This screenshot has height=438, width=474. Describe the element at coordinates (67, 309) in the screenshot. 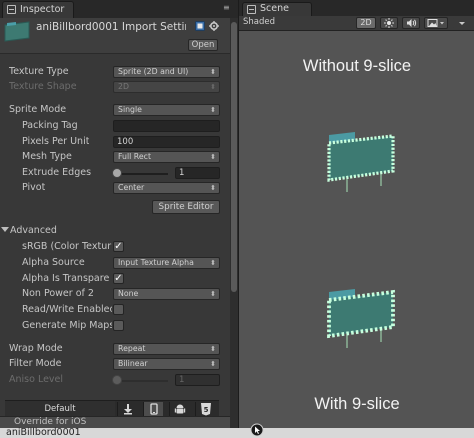

I see `read-write-label: Read/Write Enablec` at that location.